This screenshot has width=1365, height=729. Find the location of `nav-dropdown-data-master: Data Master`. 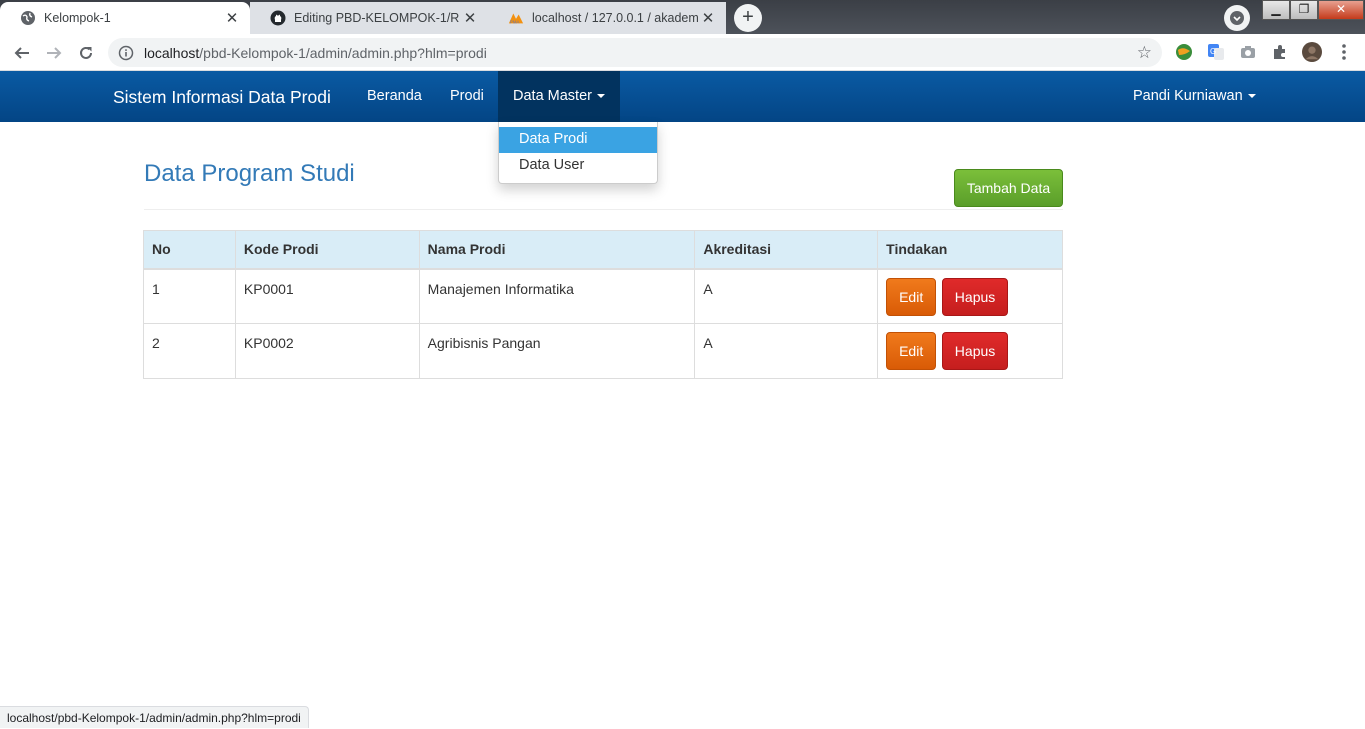

nav-dropdown-data-master: Data Master is located at coordinates (559, 96).